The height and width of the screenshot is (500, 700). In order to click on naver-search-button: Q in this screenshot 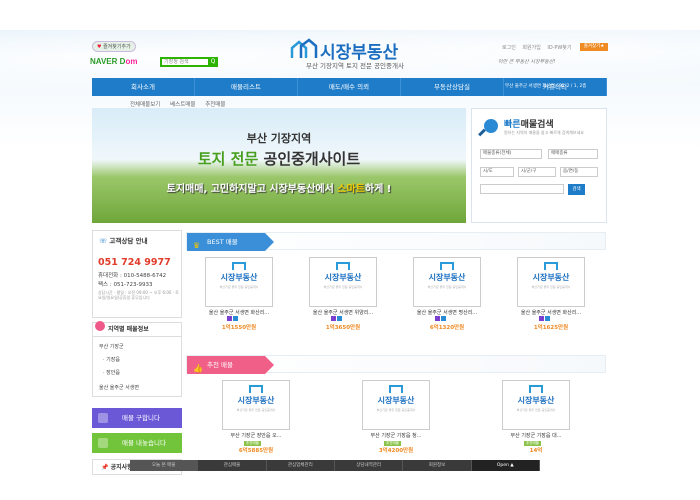, I will do `click(213, 62)`.